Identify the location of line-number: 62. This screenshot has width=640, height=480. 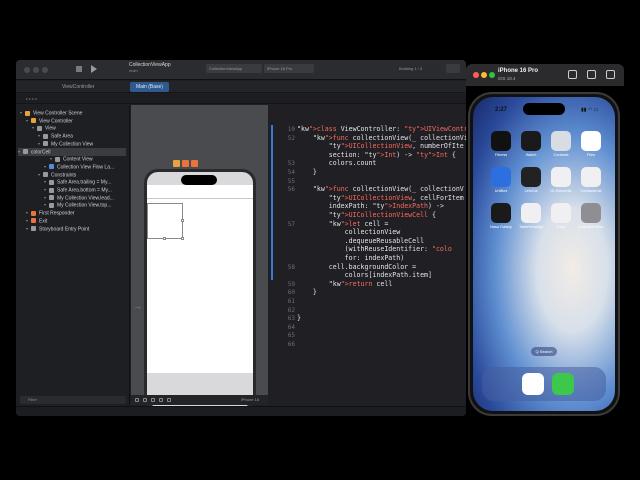
(291, 310).